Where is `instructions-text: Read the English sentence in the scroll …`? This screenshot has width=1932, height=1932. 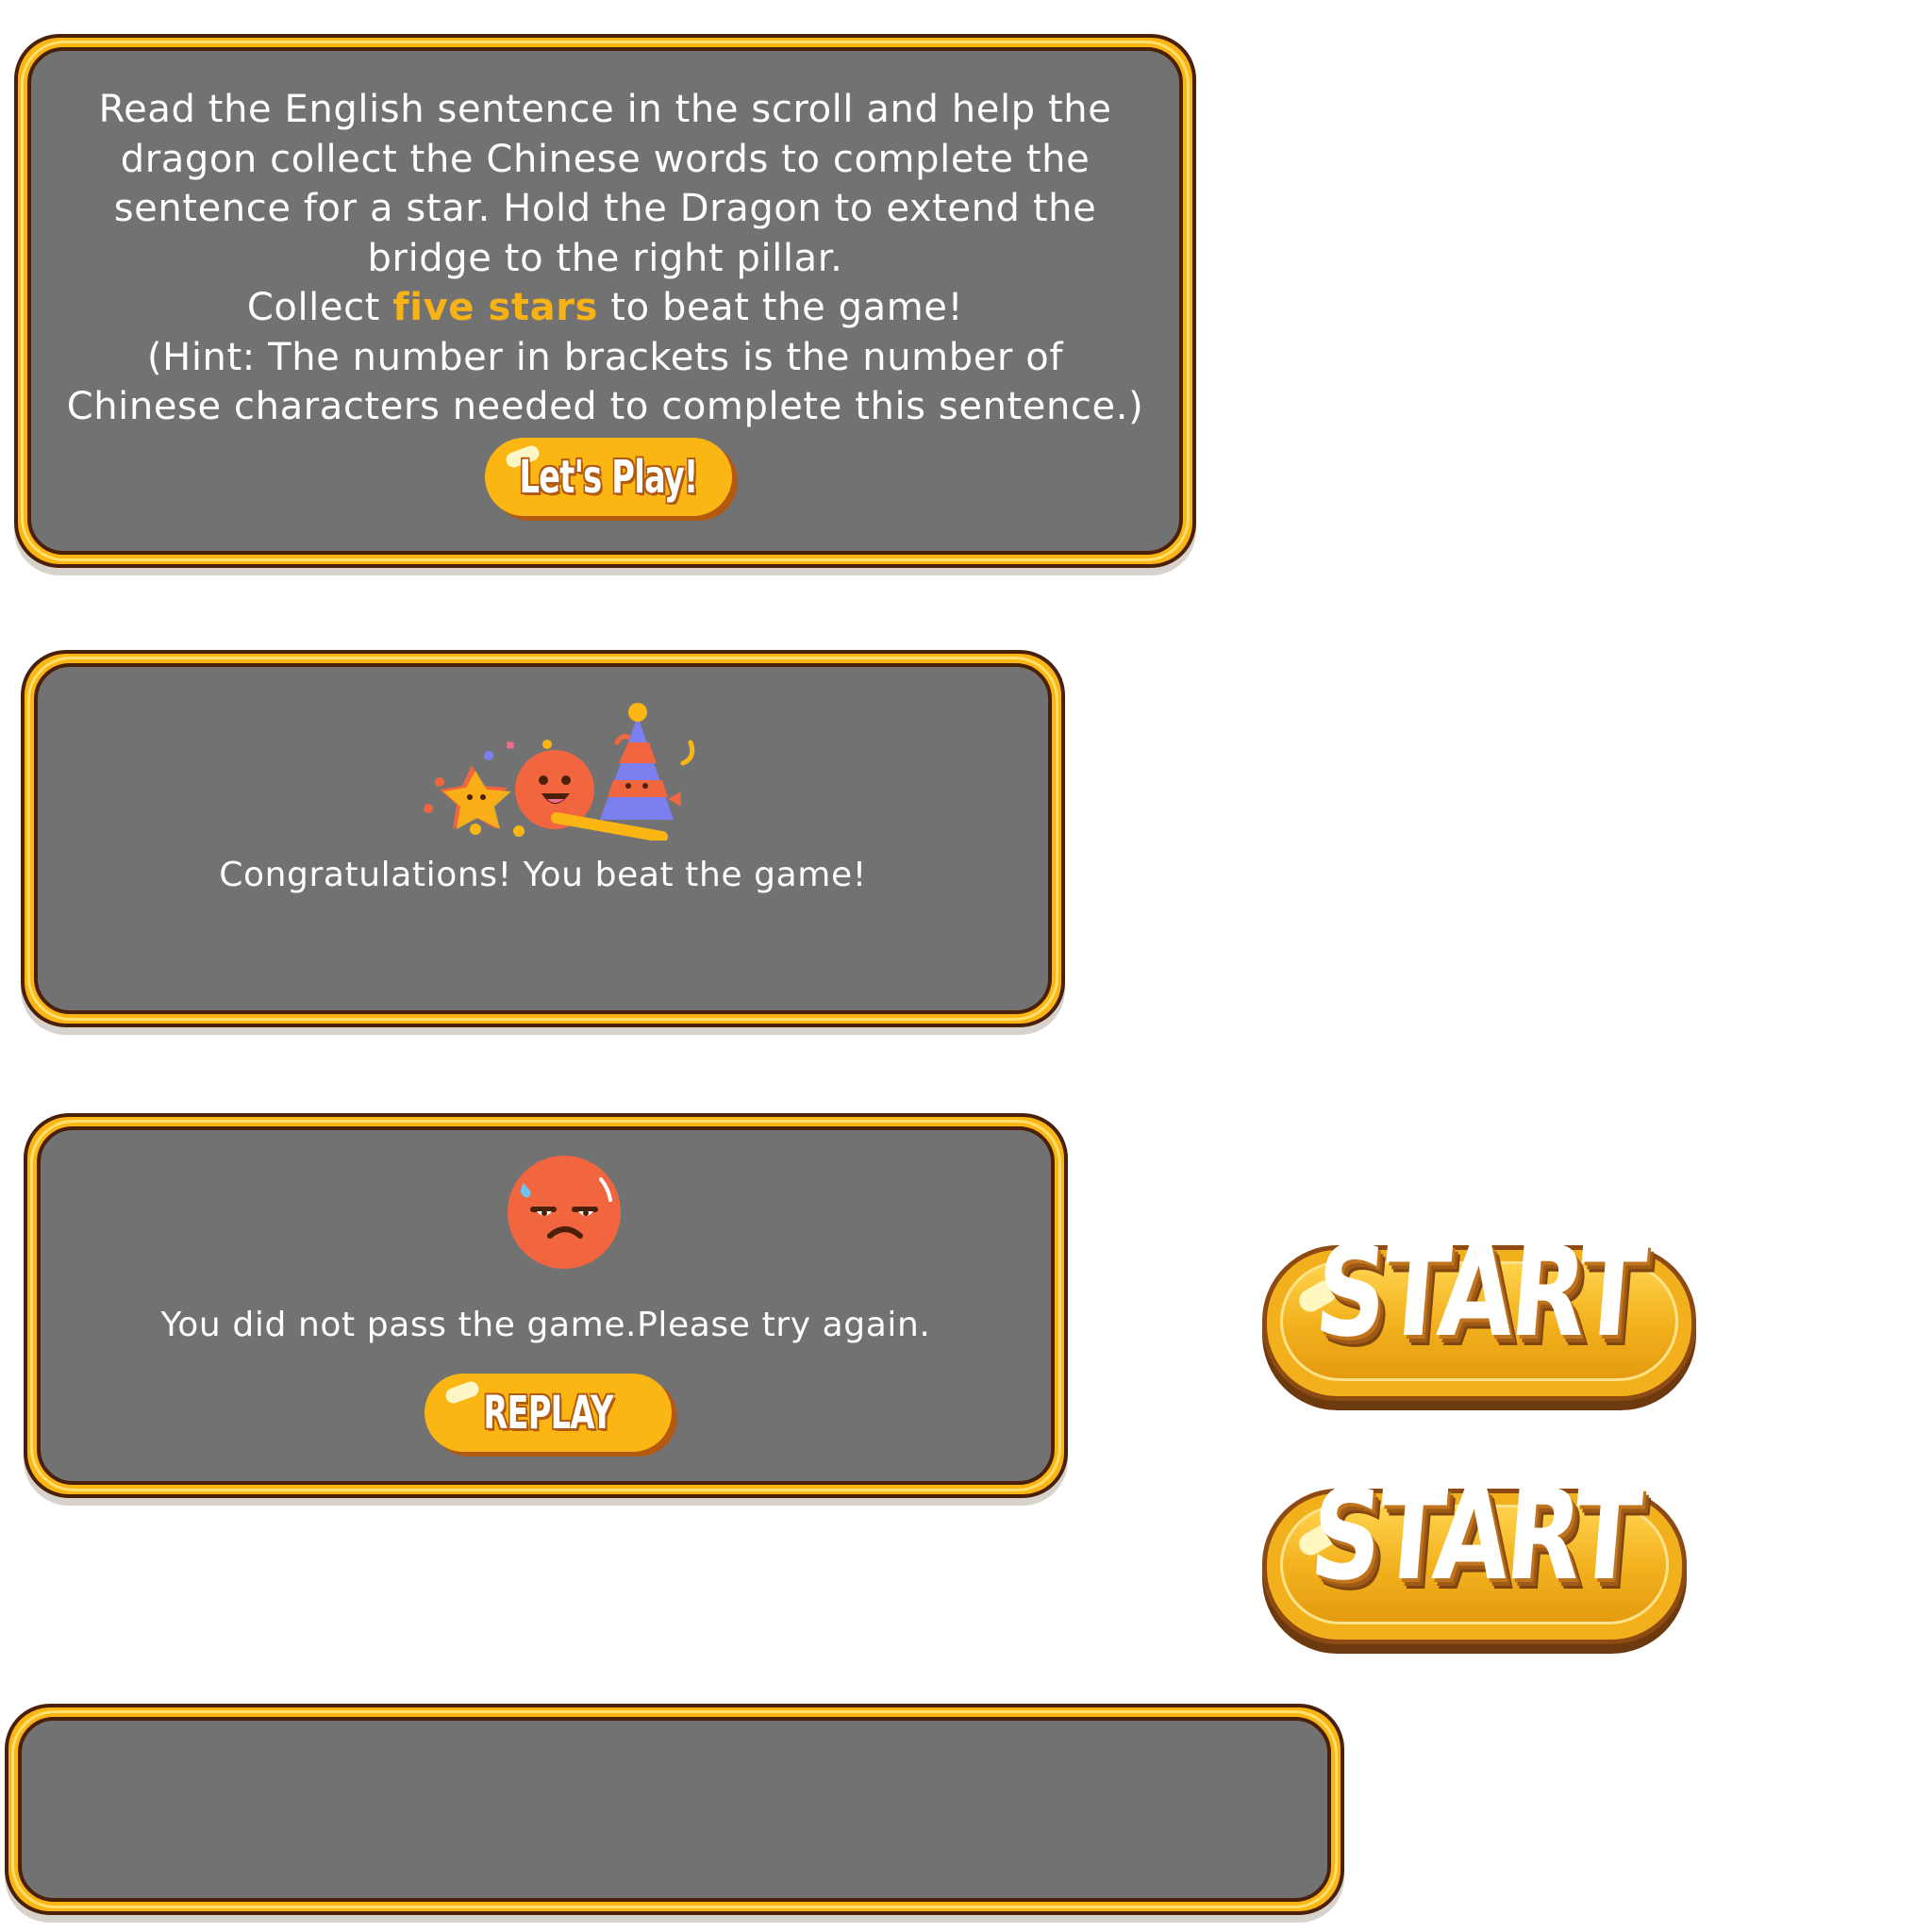 instructions-text: Read the English sentence in the scroll … is located at coordinates (605, 258).